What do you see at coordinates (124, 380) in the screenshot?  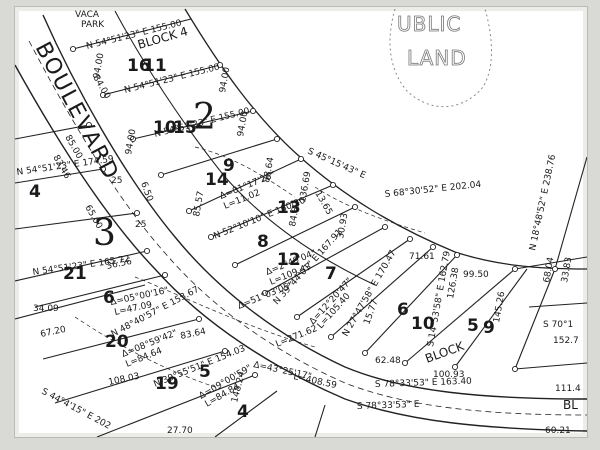 I see `distance-text: 108.03` at bounding box center [124, 380].